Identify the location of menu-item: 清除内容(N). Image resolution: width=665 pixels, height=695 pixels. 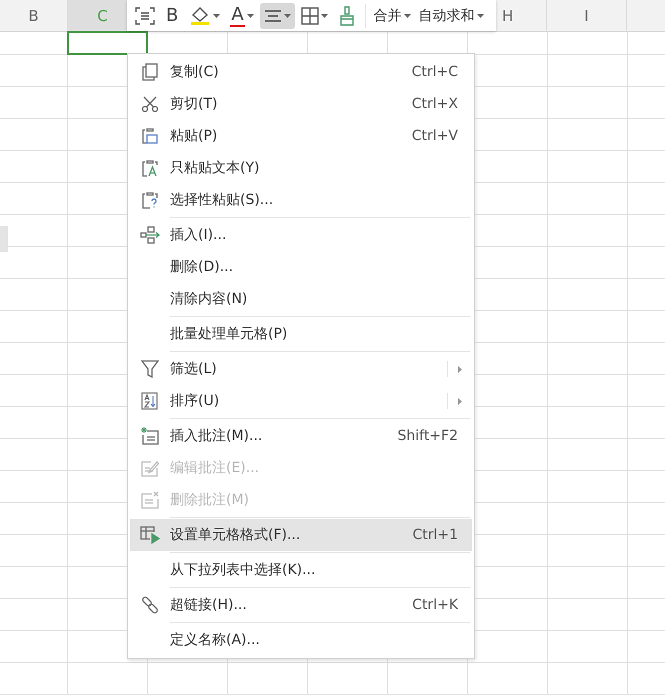
(301, 299).